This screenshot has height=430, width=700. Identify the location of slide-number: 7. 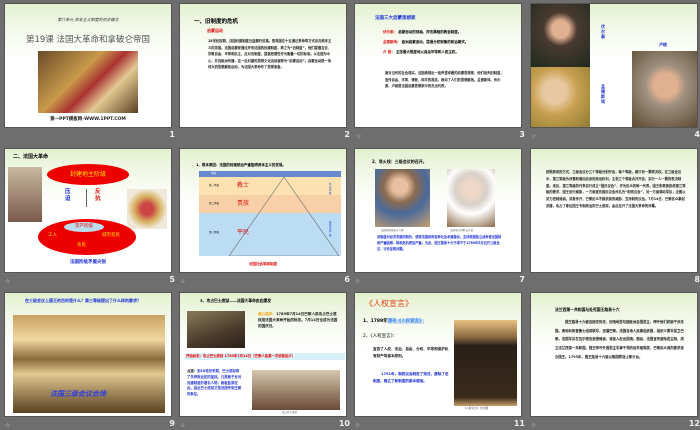
(522, 279).